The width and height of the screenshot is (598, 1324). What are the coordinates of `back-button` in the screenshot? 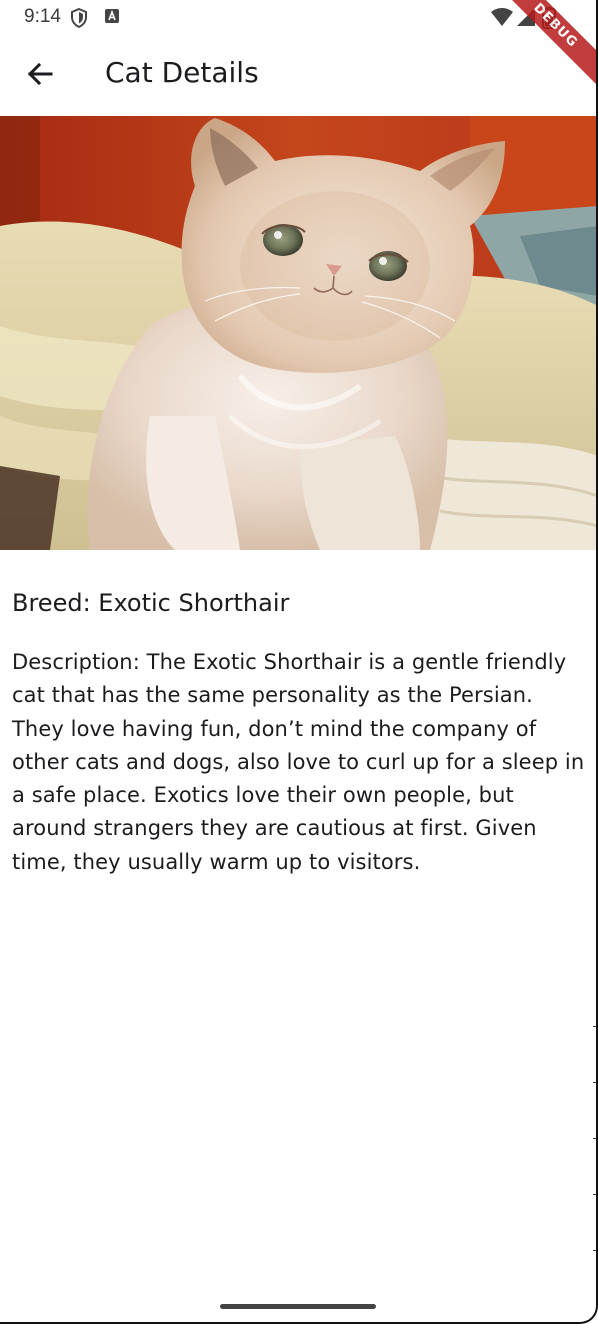 It's located at (40, 76).